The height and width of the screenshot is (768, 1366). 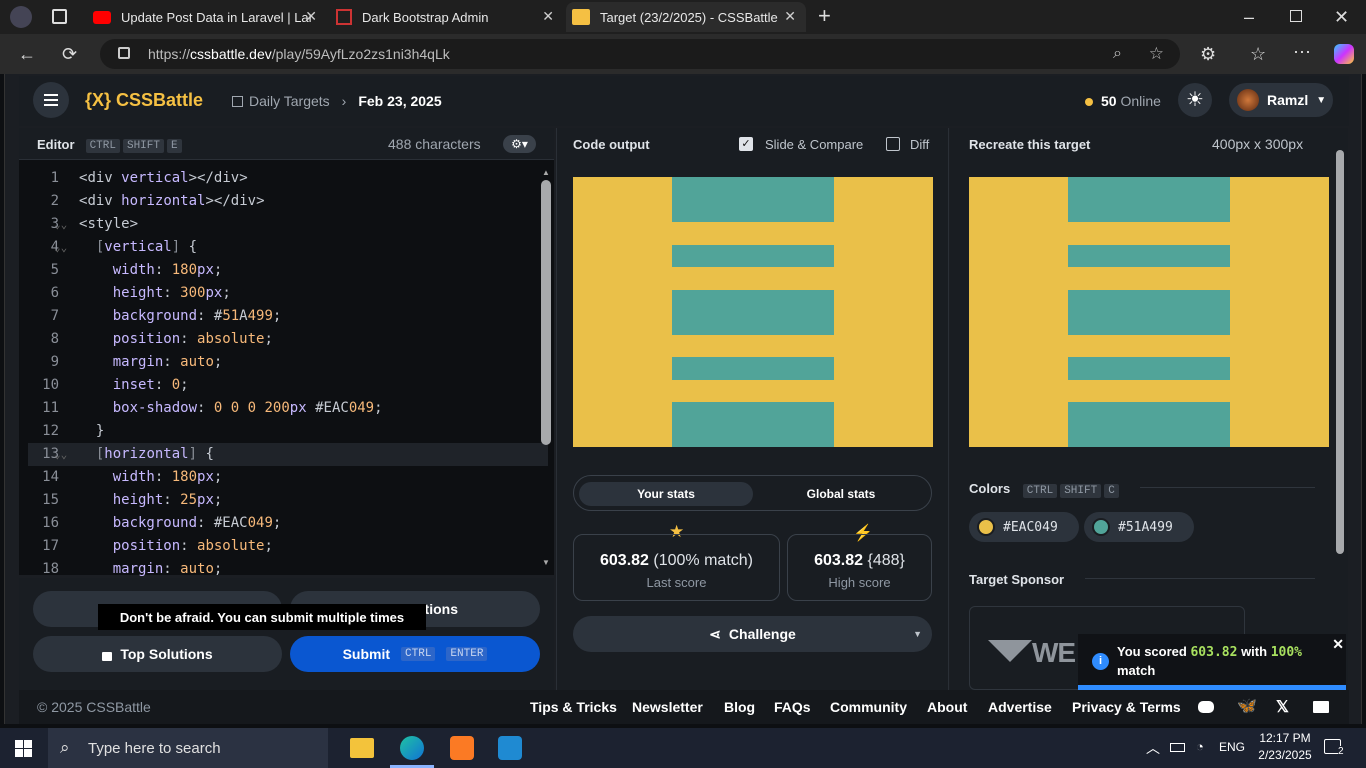 I want to click on code-line: 1 <div vertical></div>, so click(x=288, y=178).